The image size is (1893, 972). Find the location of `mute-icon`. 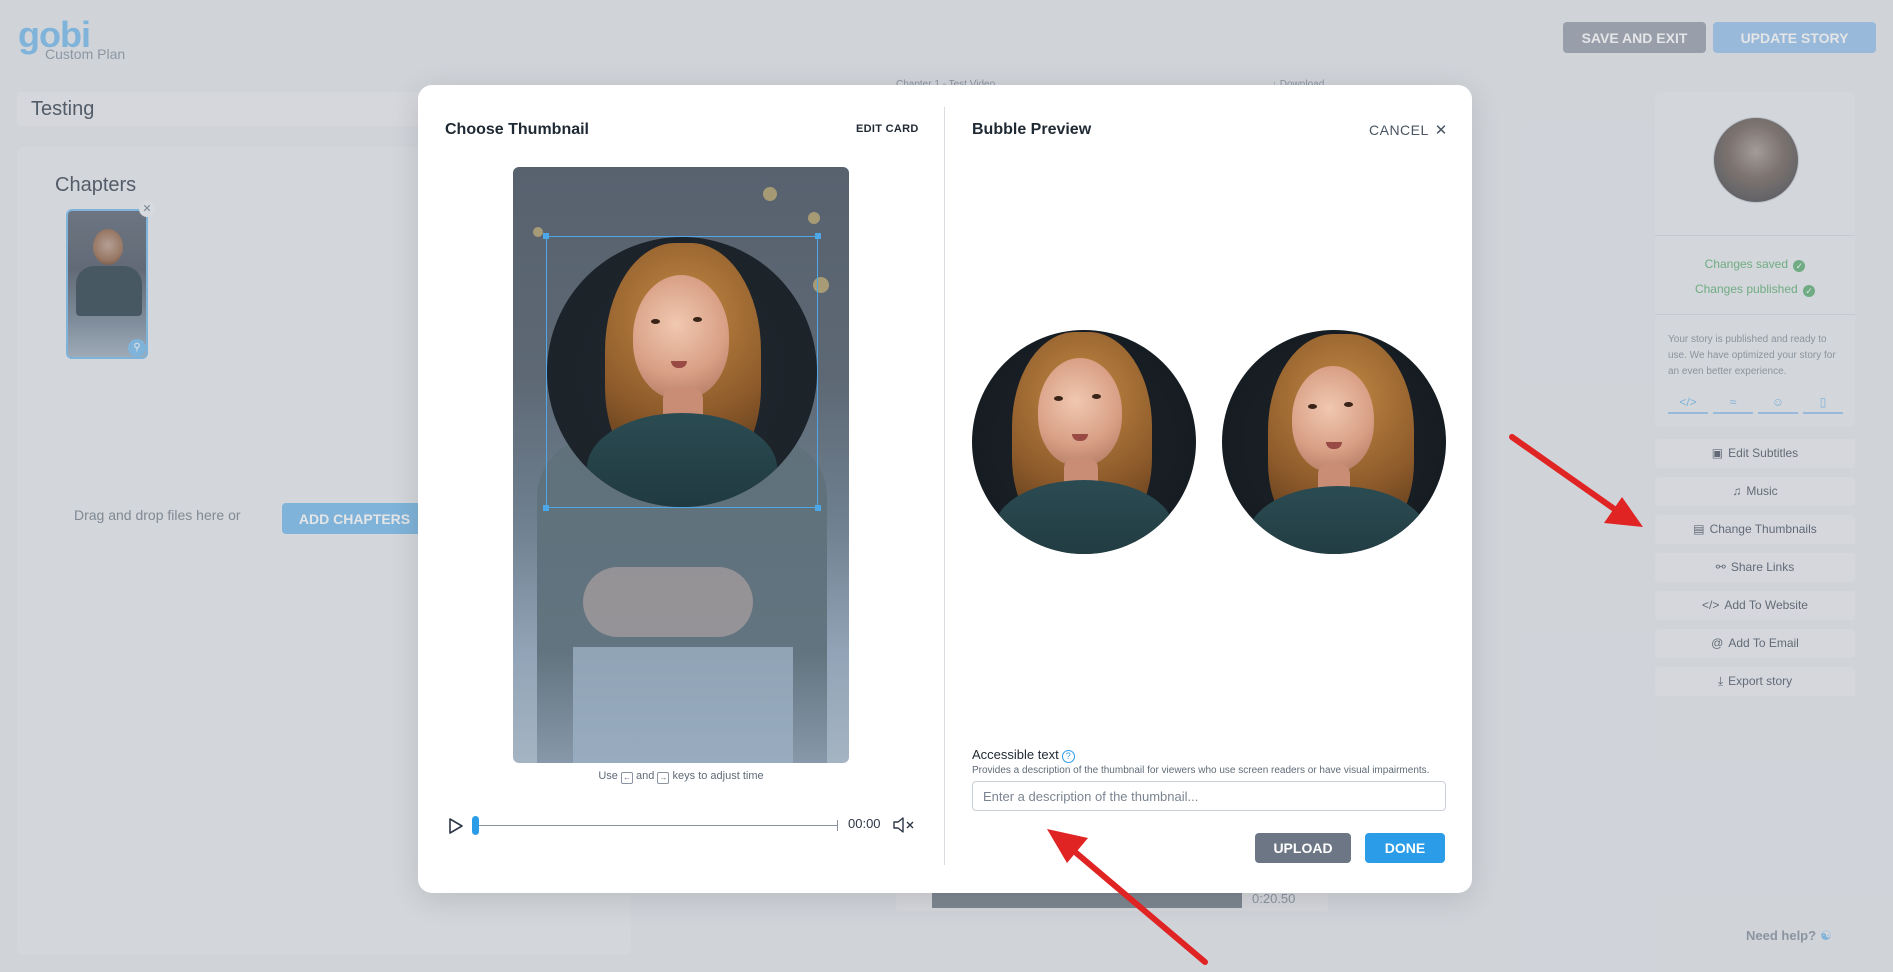

mute-icon is located at coordinates (904, 825).